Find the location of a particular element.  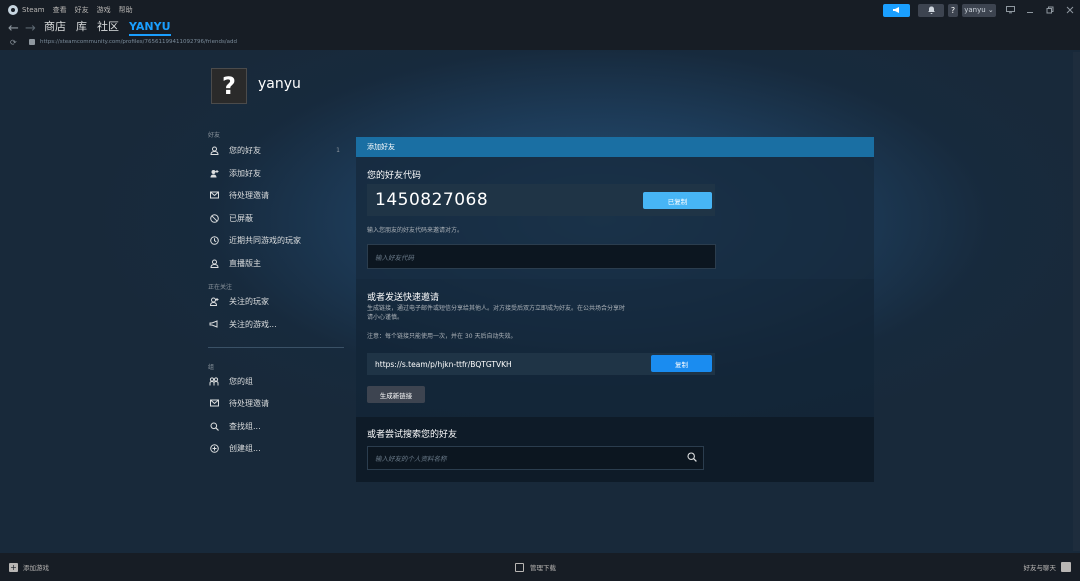

manage-downloads-label: 管理下载 is located at coordinates (543, 568).